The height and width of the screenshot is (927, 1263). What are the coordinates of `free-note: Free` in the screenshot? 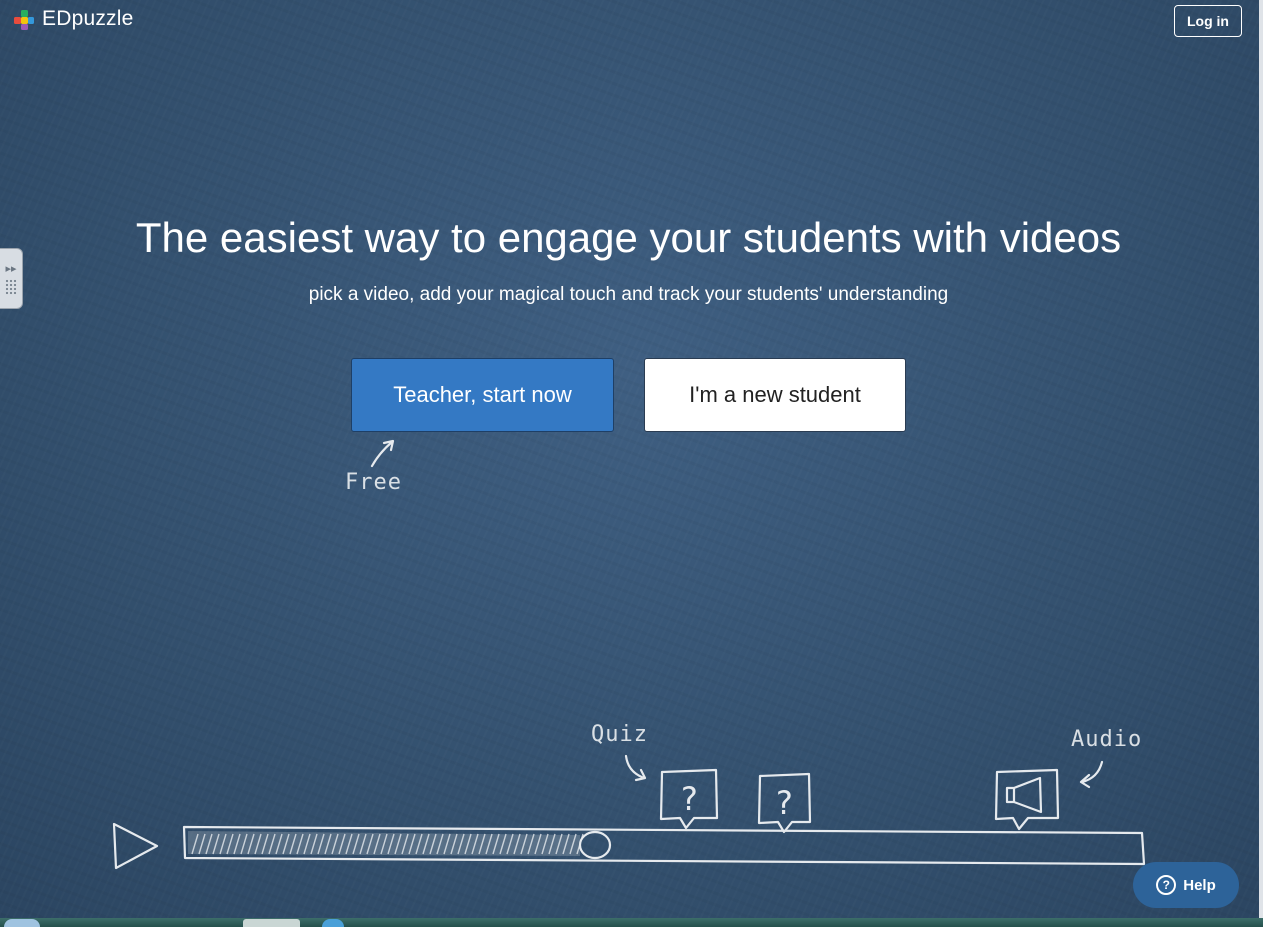 It's located at (373, 482).